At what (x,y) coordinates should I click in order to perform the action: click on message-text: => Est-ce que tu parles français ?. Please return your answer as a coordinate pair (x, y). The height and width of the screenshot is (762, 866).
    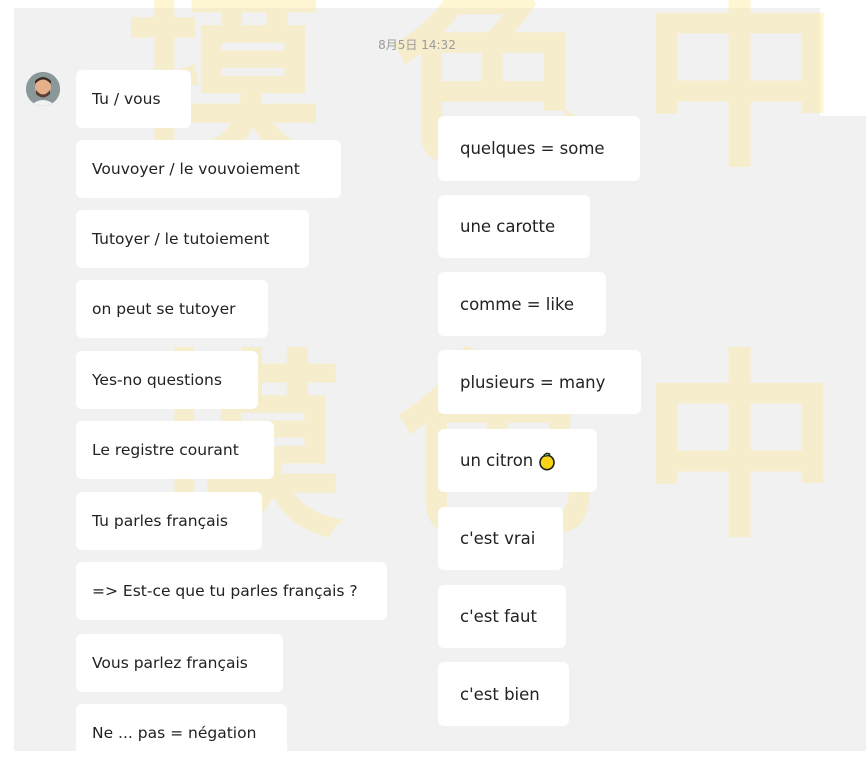
    Looking at the image, I should click on (225, 591).